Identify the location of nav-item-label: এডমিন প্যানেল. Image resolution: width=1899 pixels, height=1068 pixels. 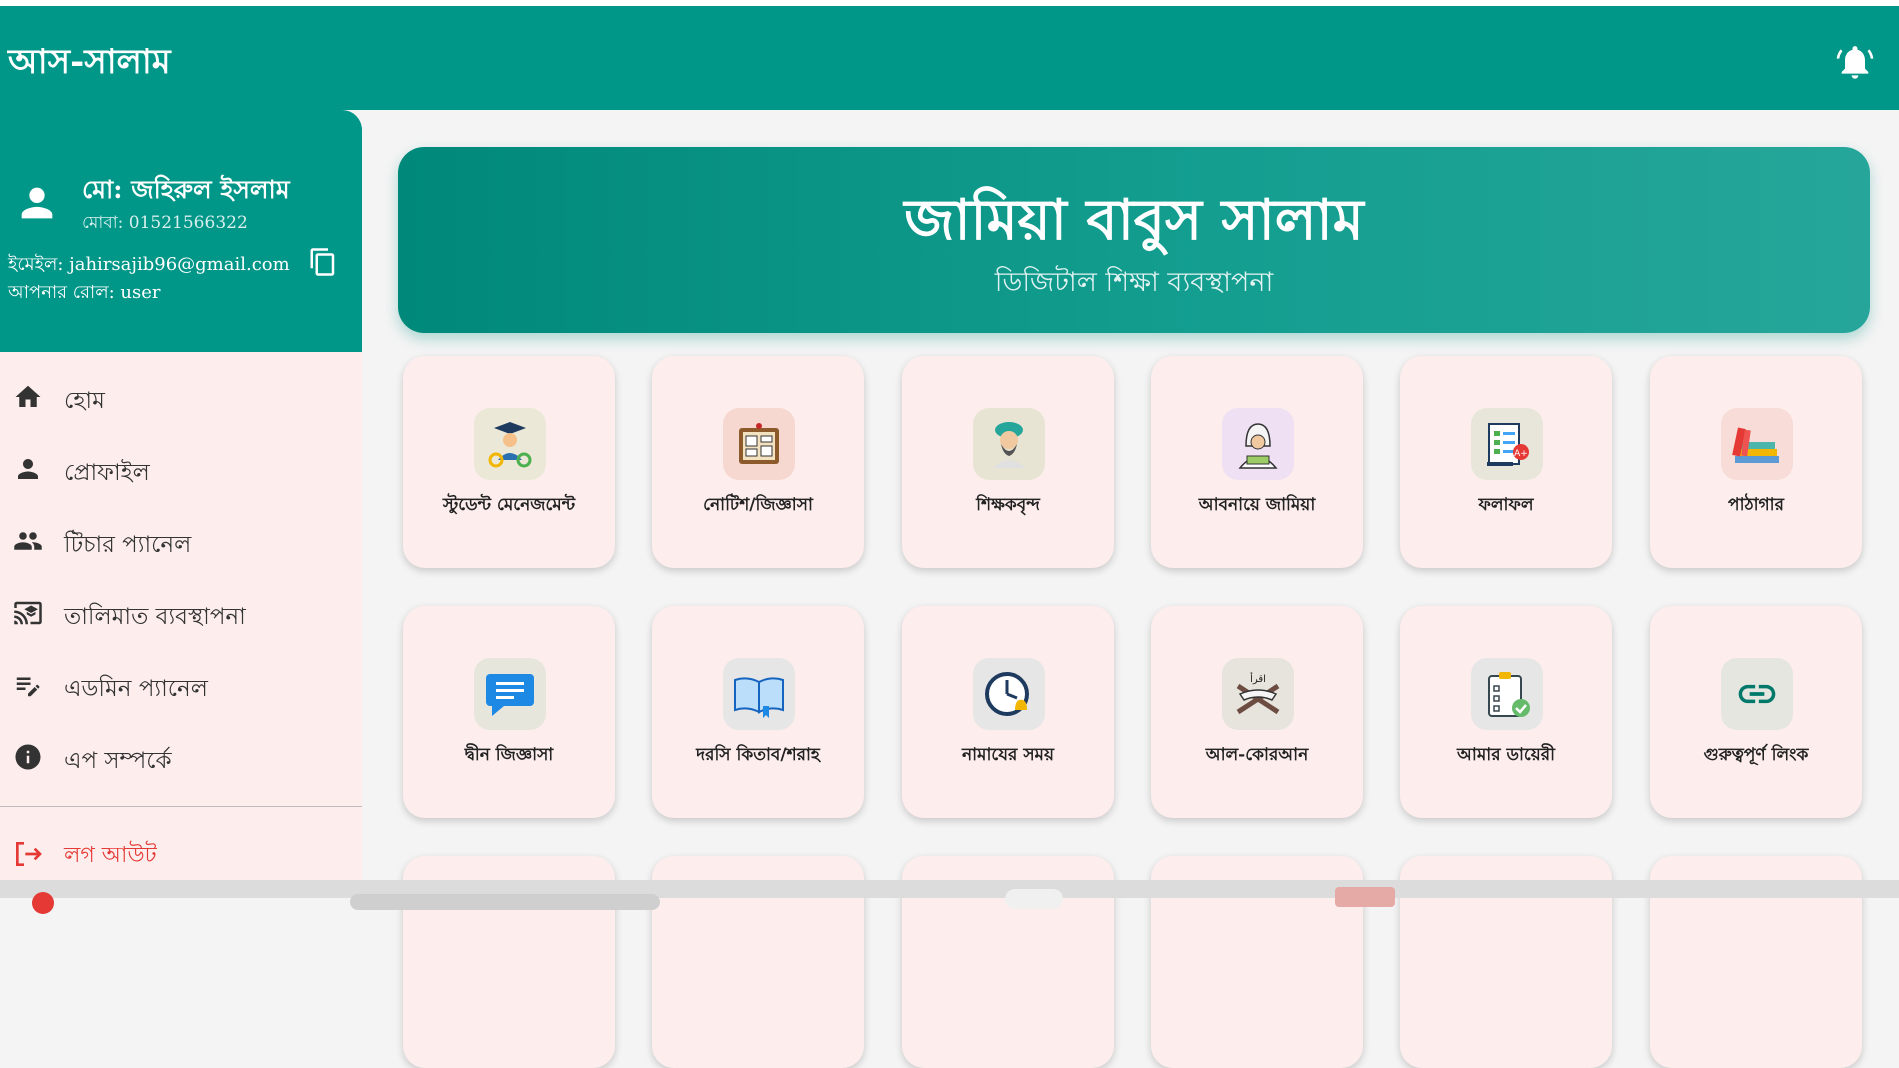
(136, 689).